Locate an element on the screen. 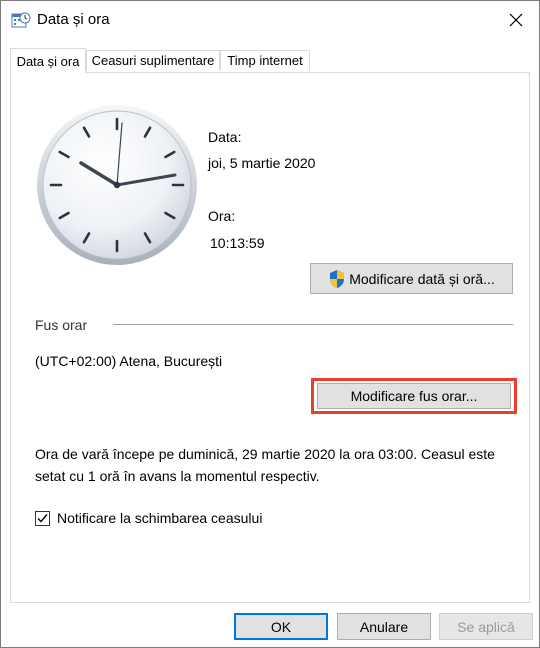  uac-shield-icon is located at coordinates (337, 278).